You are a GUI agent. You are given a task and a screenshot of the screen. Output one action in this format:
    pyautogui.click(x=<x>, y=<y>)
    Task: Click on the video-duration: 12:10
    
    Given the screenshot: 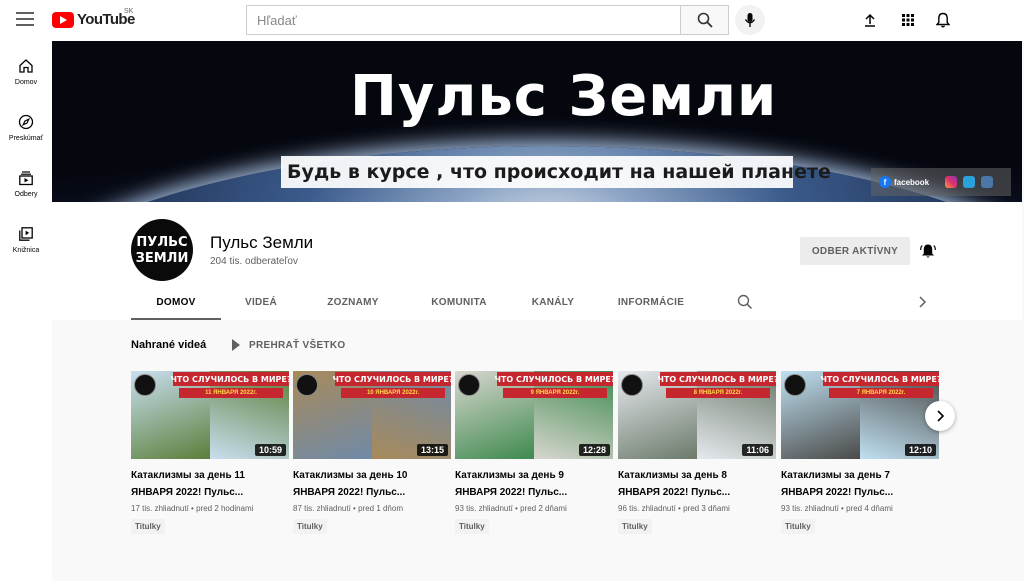 What is the action you would take?
    pyautogui.click(x=920, y=450)
    